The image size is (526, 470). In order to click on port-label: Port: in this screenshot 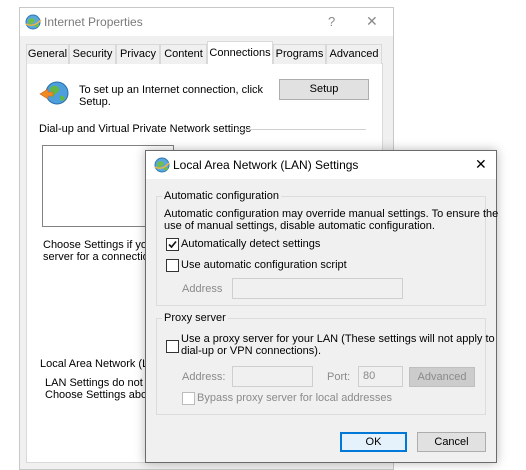, I will do `click(339, 377)`.